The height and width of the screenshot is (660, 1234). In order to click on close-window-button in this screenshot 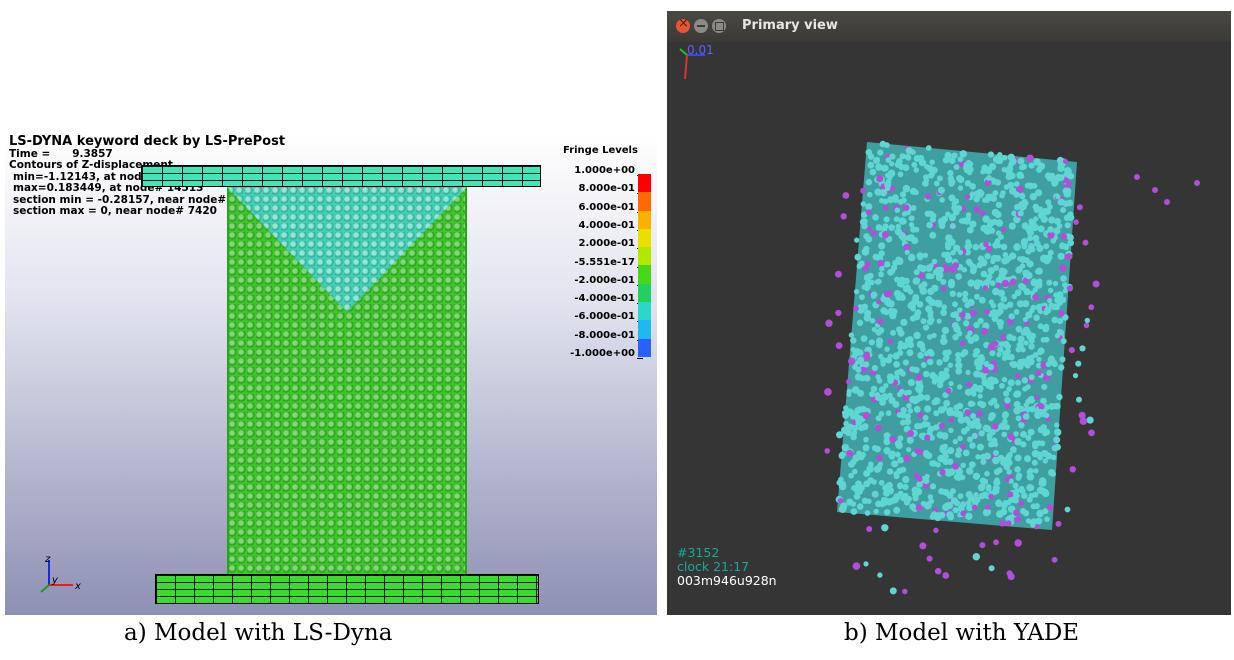, I will do `click(683, 24)`.